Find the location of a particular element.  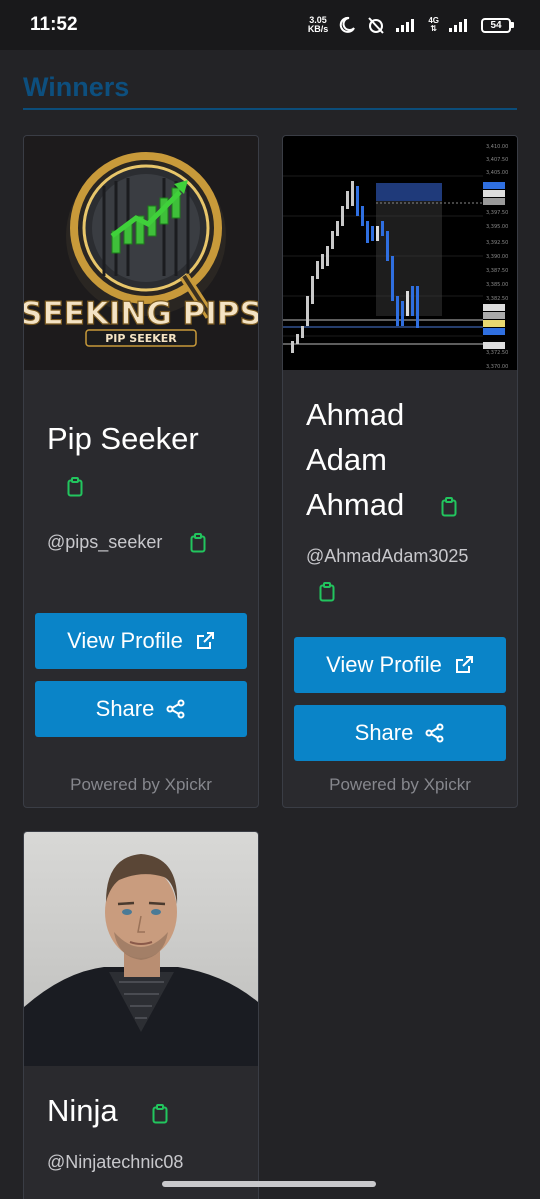

winner-card: Ninja @Ninjatechnic08 is located at coordinates (141, 1015).